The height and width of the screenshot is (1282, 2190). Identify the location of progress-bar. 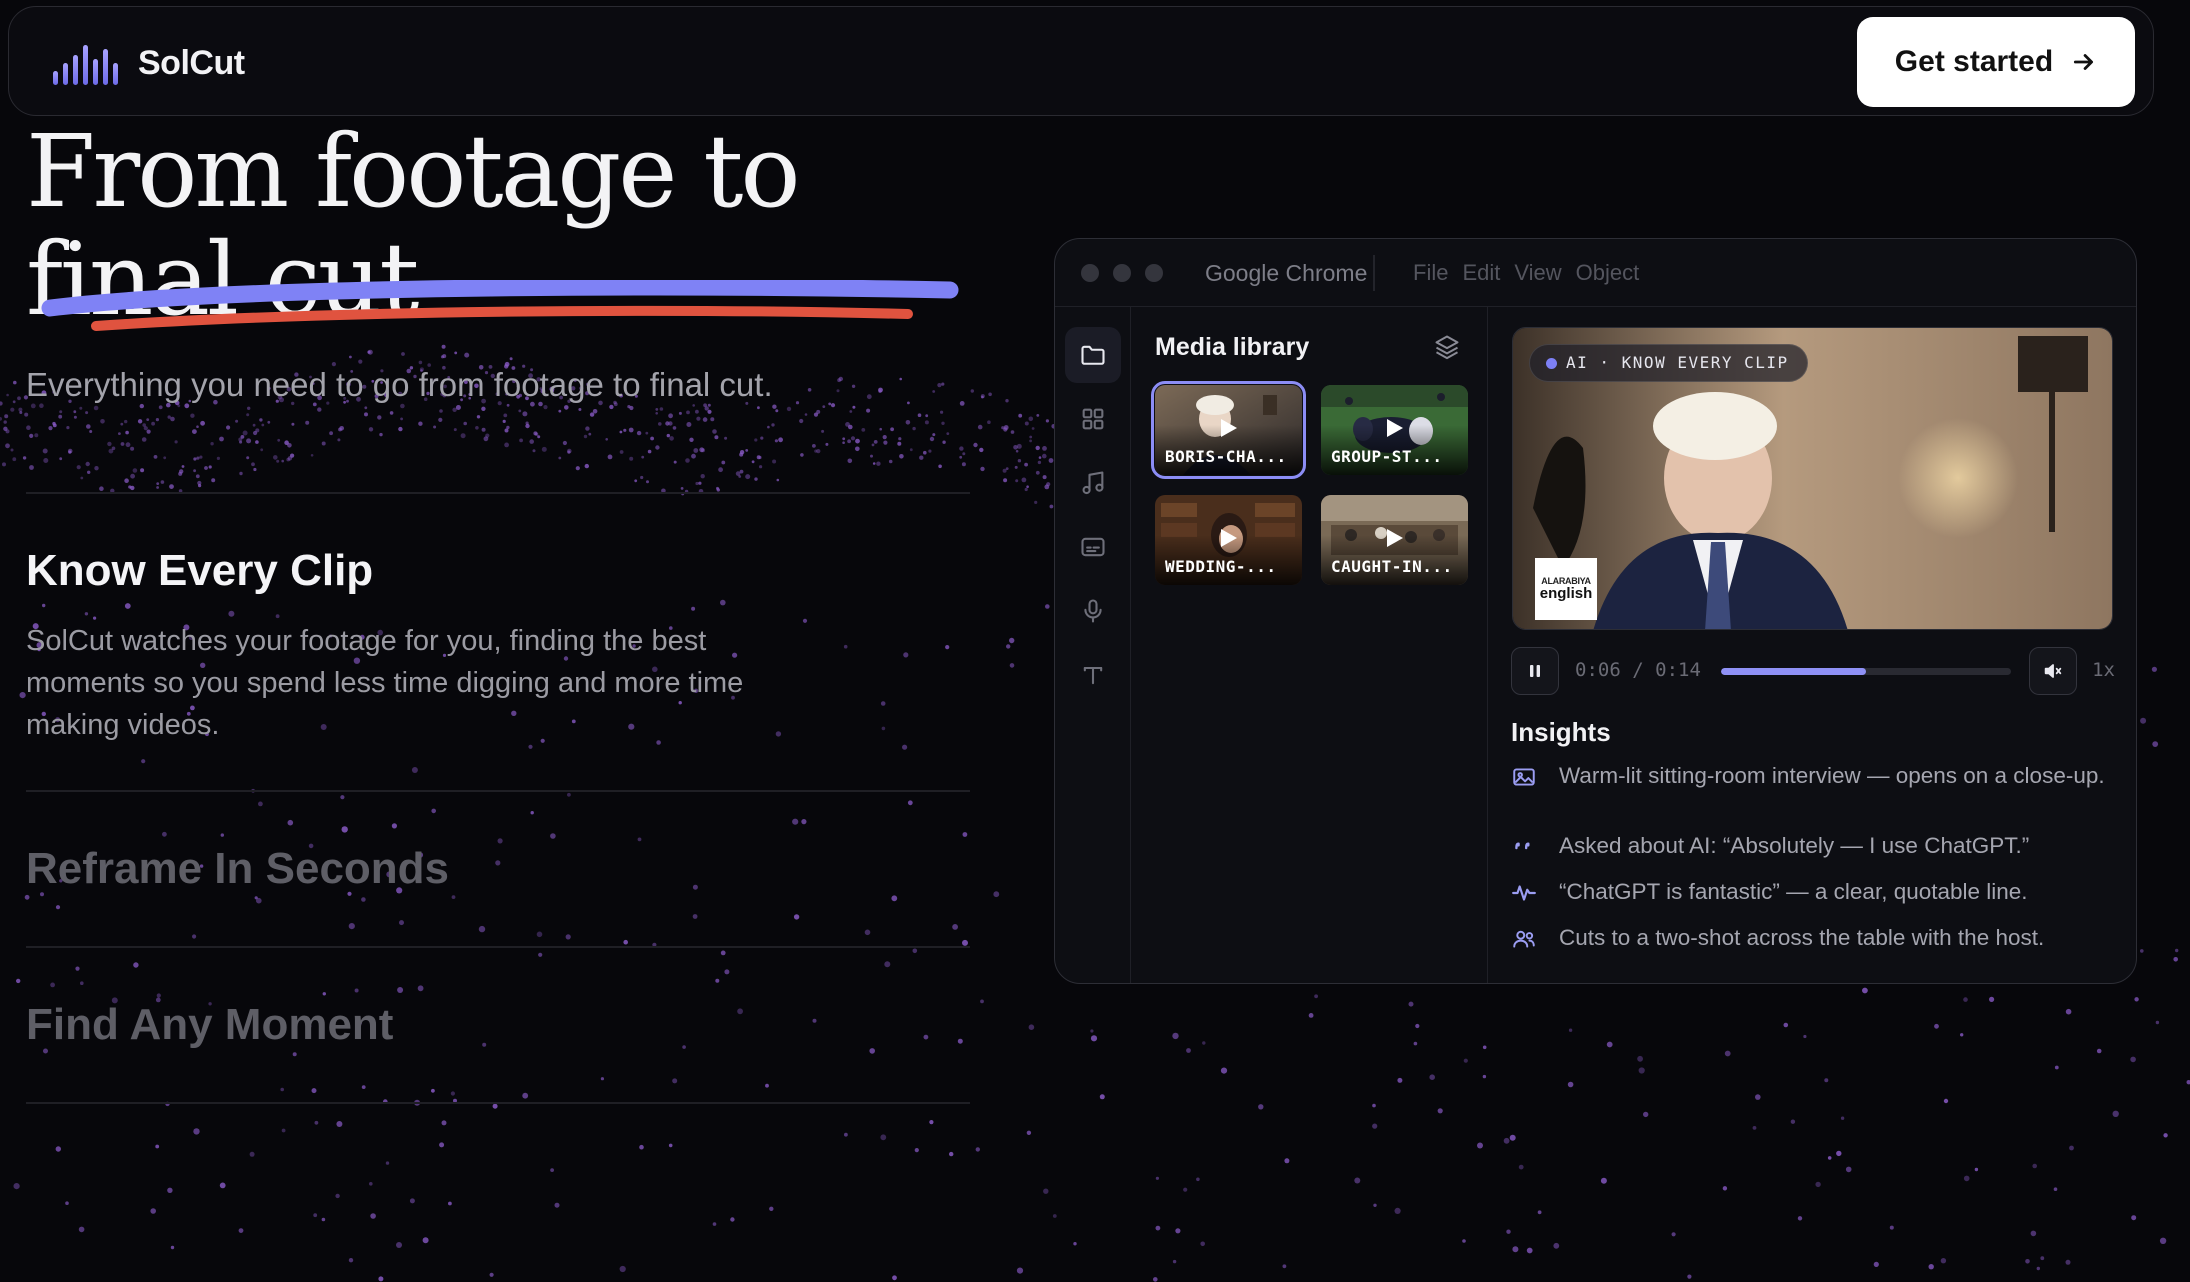
(1866, 671).